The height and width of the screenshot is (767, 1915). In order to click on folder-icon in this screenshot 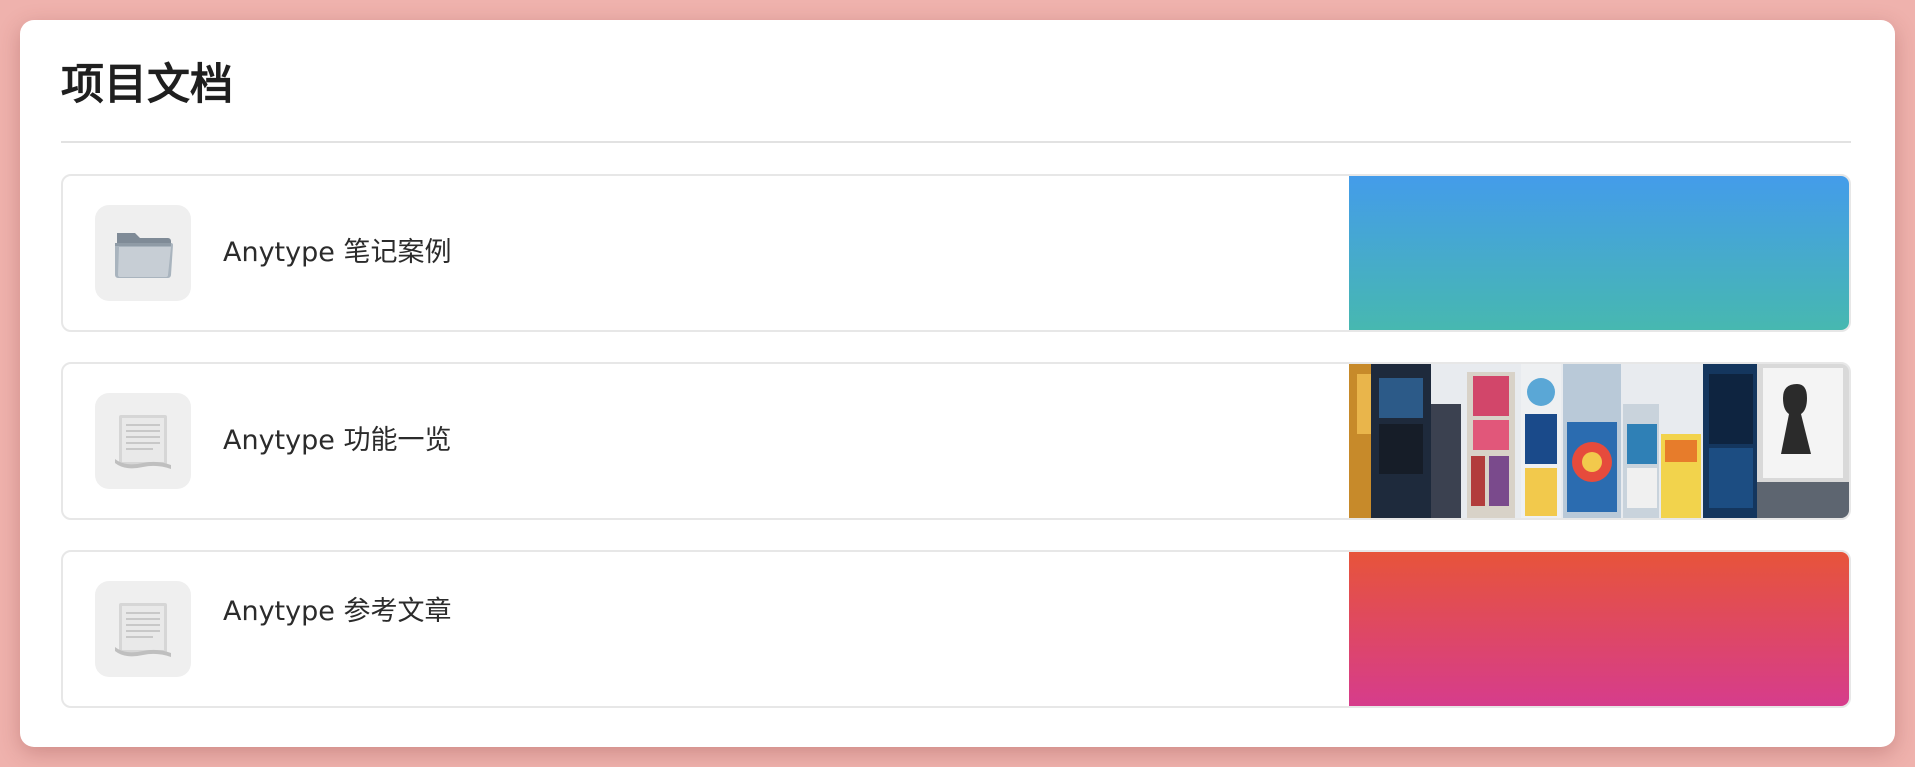, I will do `click(143, 253)`.